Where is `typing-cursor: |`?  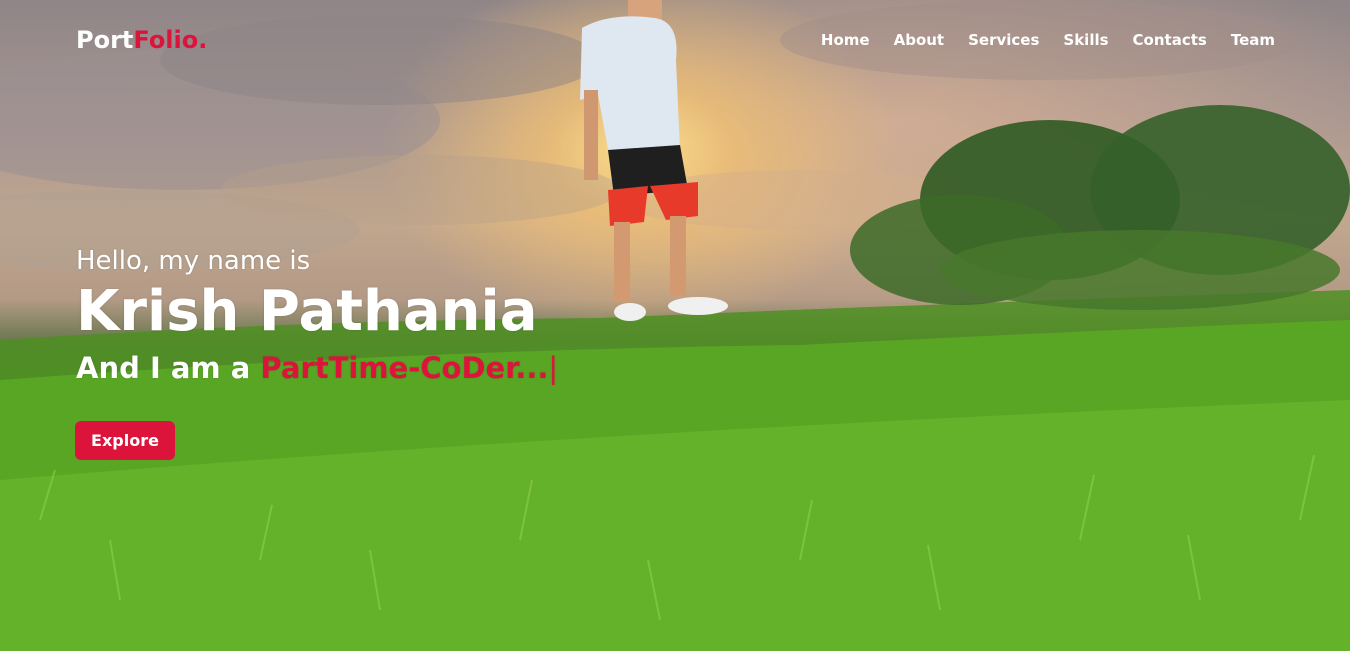
typing-cursor: | is located at coordinates (553, 368).